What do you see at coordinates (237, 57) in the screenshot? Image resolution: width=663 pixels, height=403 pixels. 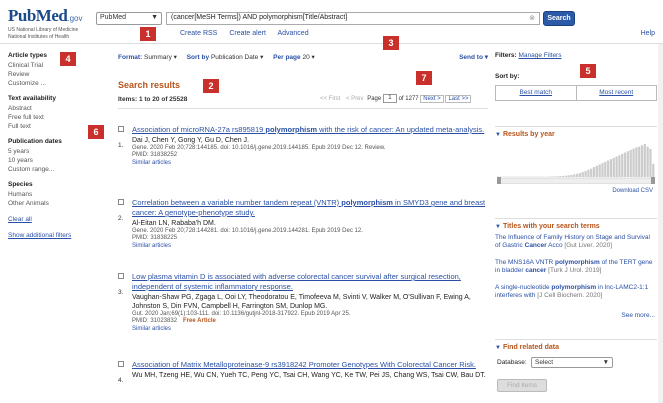 I see `sort-dropdown: Publication Date ▾` at bounding box center [237, 57].